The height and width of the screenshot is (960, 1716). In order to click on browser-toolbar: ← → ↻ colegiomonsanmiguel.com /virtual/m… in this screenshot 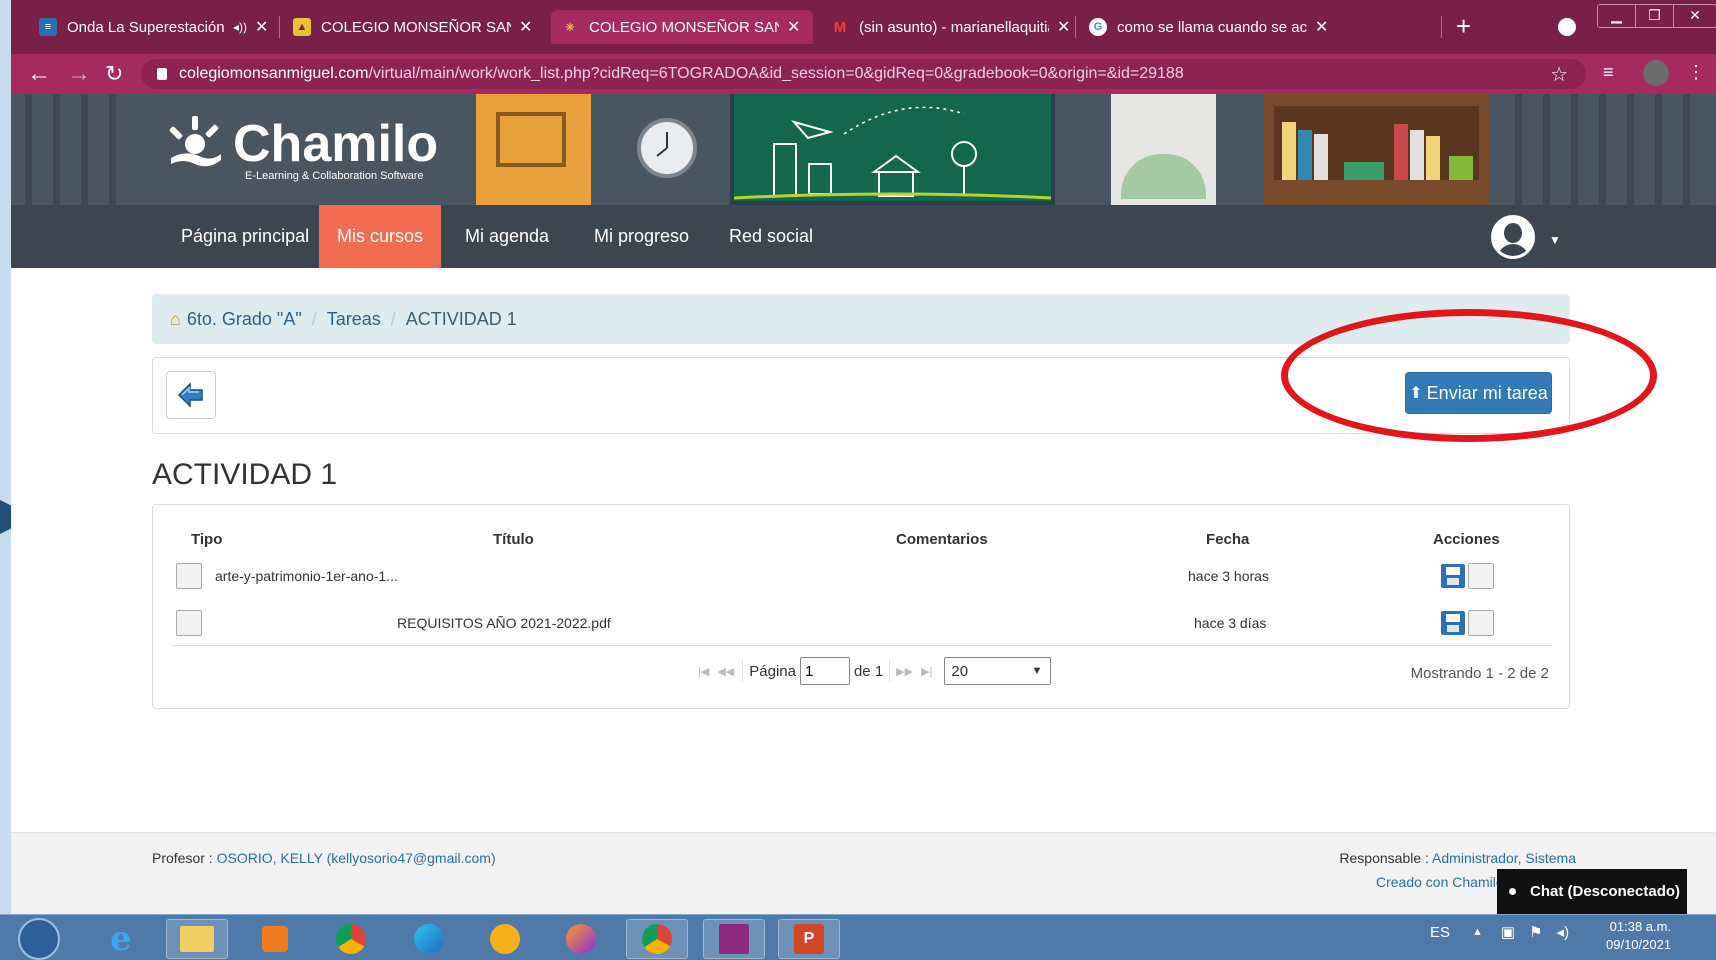, I will do `click(863, 74)`.